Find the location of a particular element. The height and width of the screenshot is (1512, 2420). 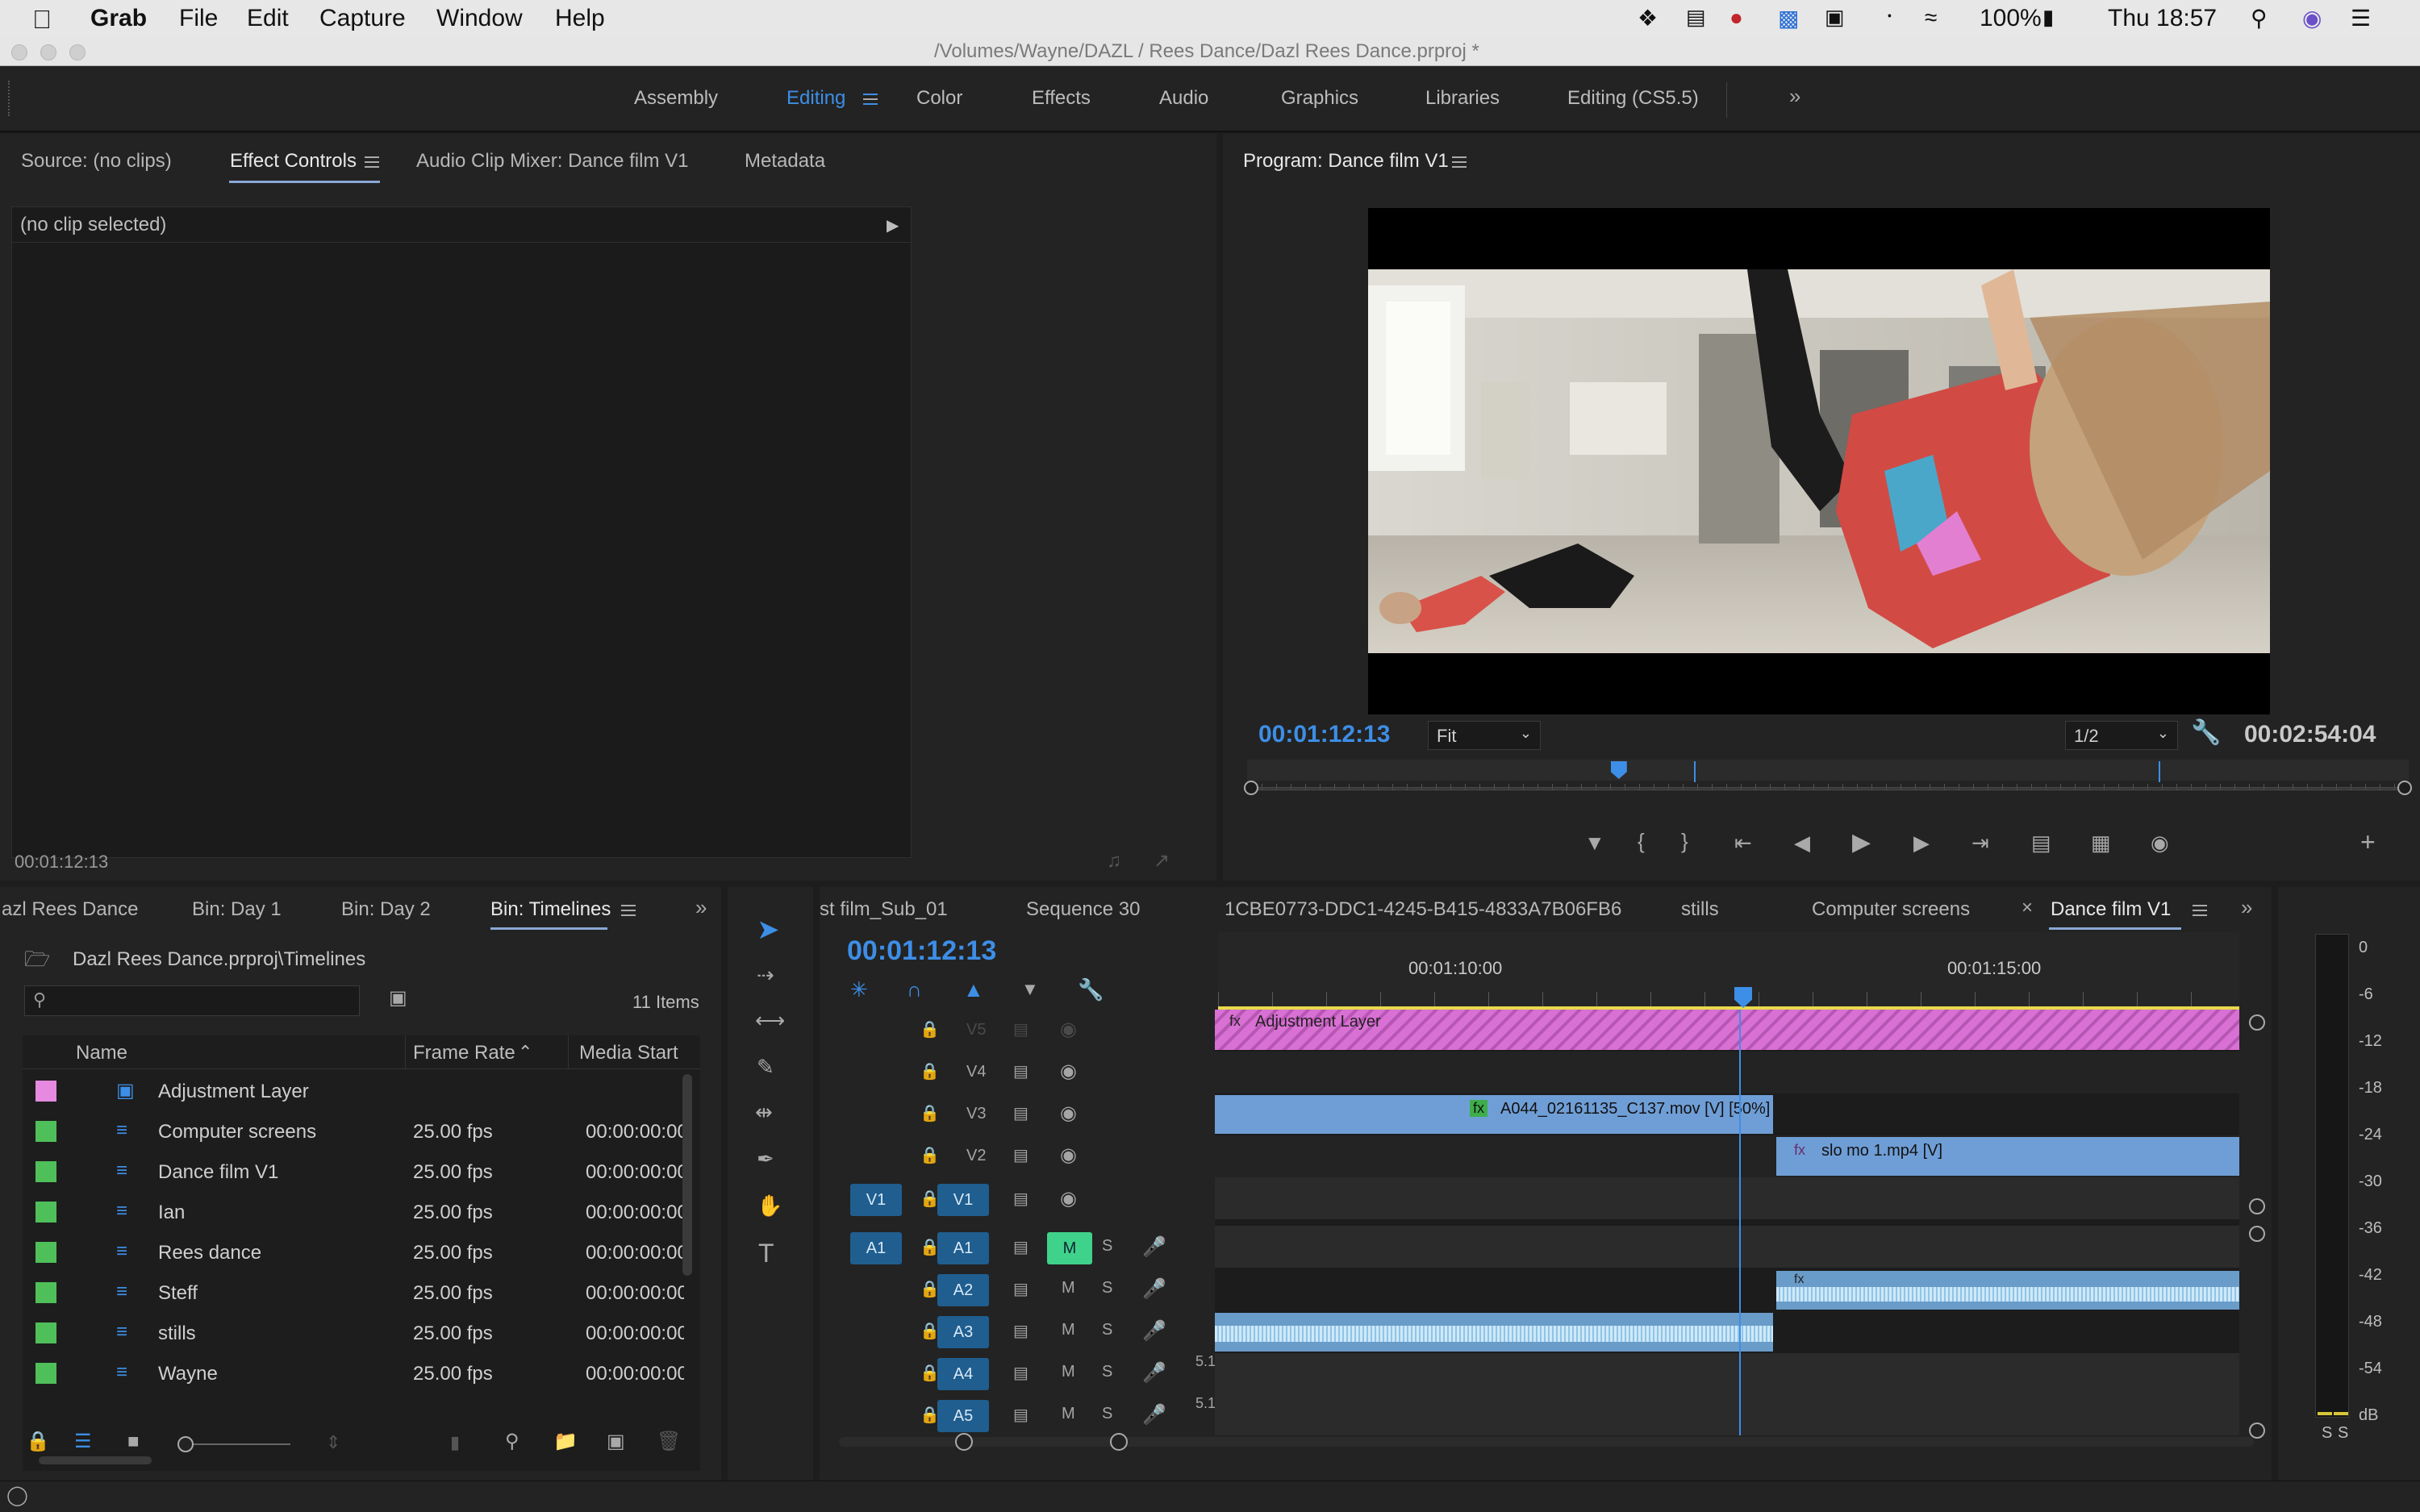

clip-v2-slo-mo: fx slo mo 1.mp4 [V] is located at coordinates (2008, 1156).